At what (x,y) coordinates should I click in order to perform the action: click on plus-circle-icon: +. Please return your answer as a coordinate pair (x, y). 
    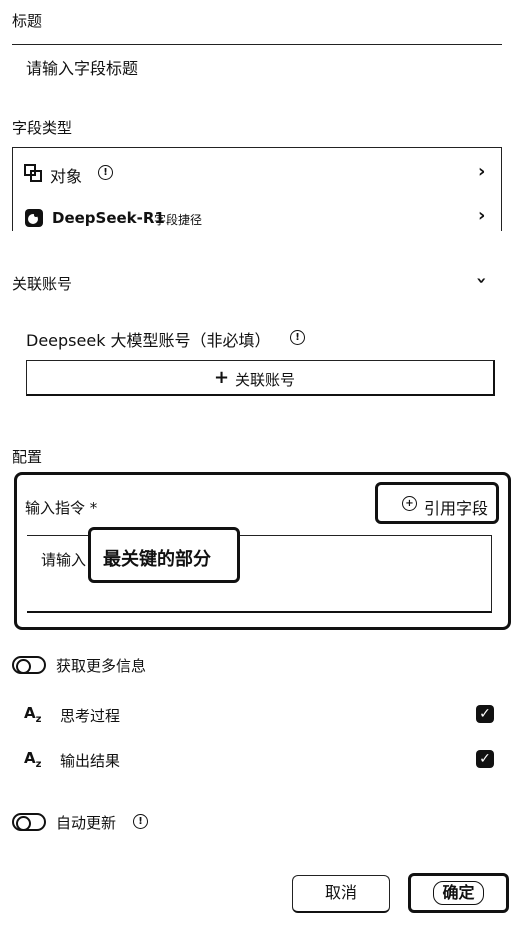
    Looking at the image, I should click on (409, 503).